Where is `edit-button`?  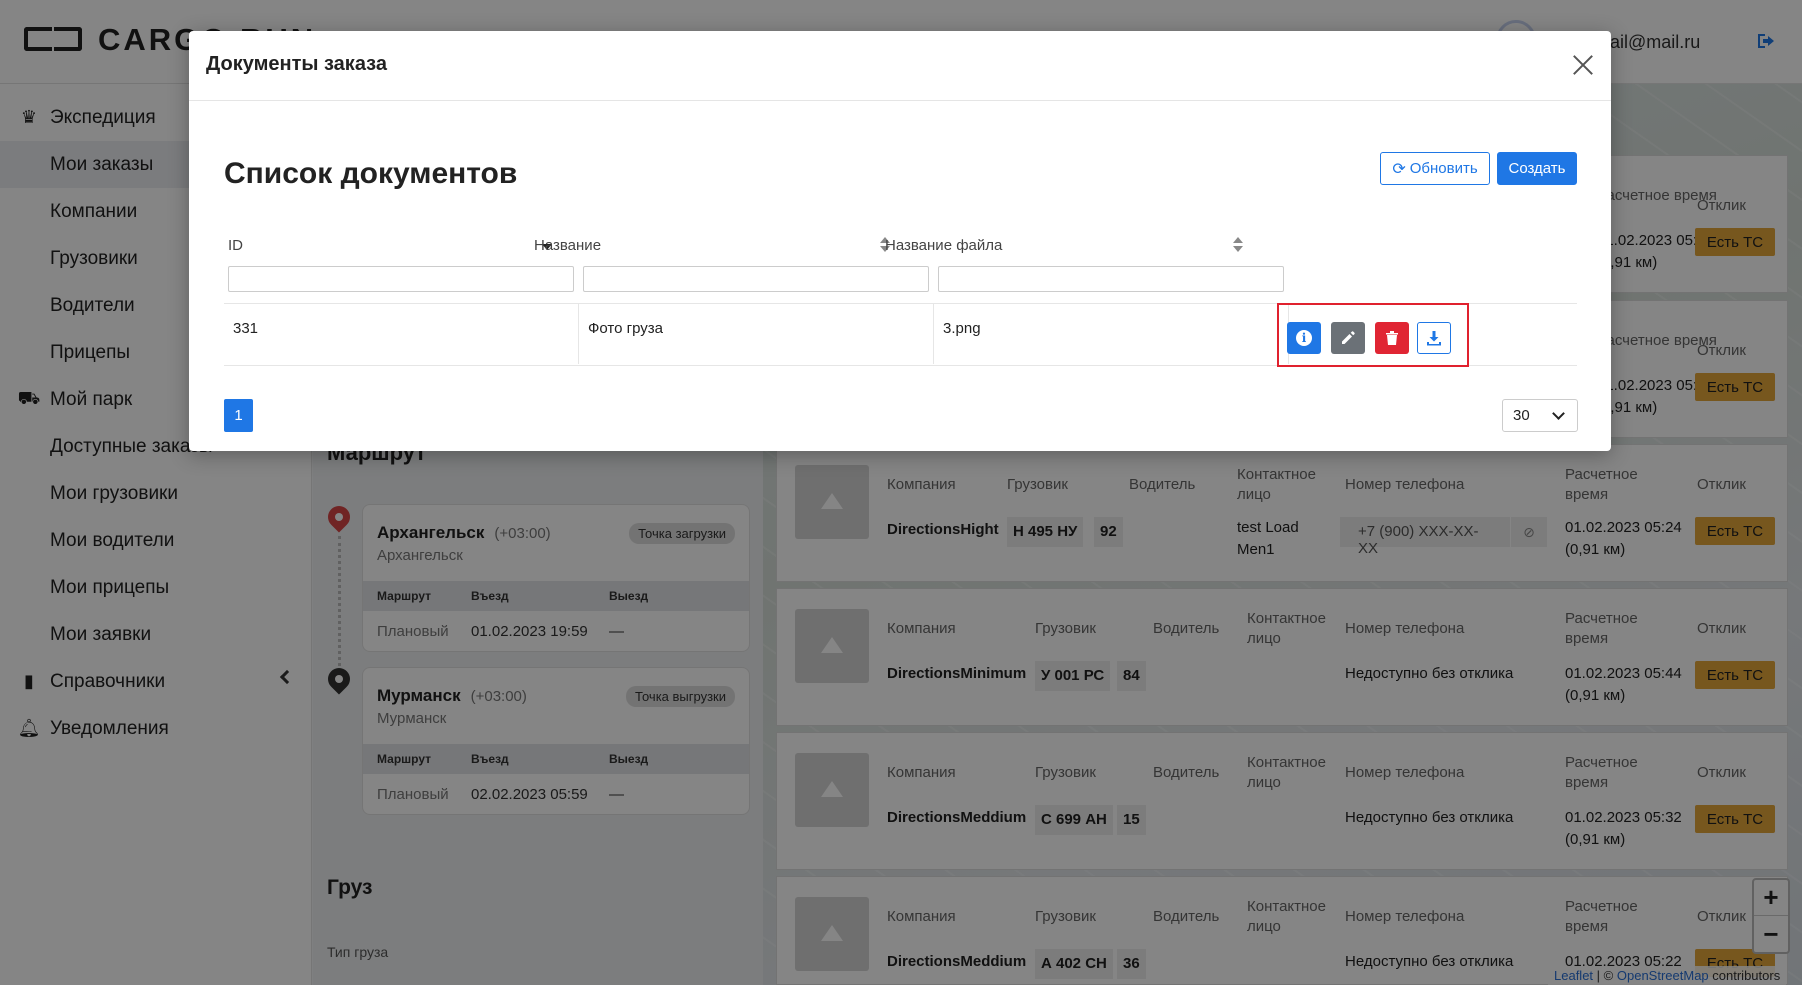
edit-button is located at coordinates (1348, 338).